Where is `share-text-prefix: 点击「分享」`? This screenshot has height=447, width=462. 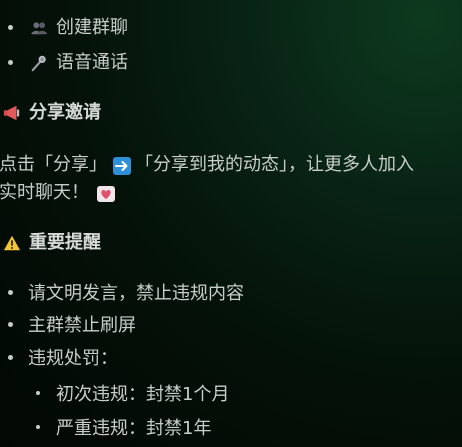
share-text-prefix: 点击「分享」 is located at coordinates (53, 164).